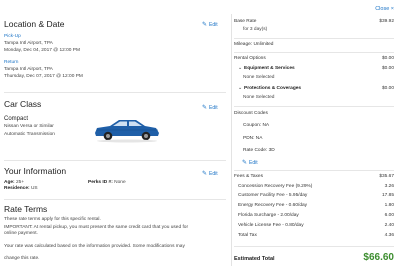 The width and height of the screenshot is (400, 266). Describe the element at coordinates (314, 58) in the screenshot. I see `rental-options-row: Rental Options $0.00` at that location.